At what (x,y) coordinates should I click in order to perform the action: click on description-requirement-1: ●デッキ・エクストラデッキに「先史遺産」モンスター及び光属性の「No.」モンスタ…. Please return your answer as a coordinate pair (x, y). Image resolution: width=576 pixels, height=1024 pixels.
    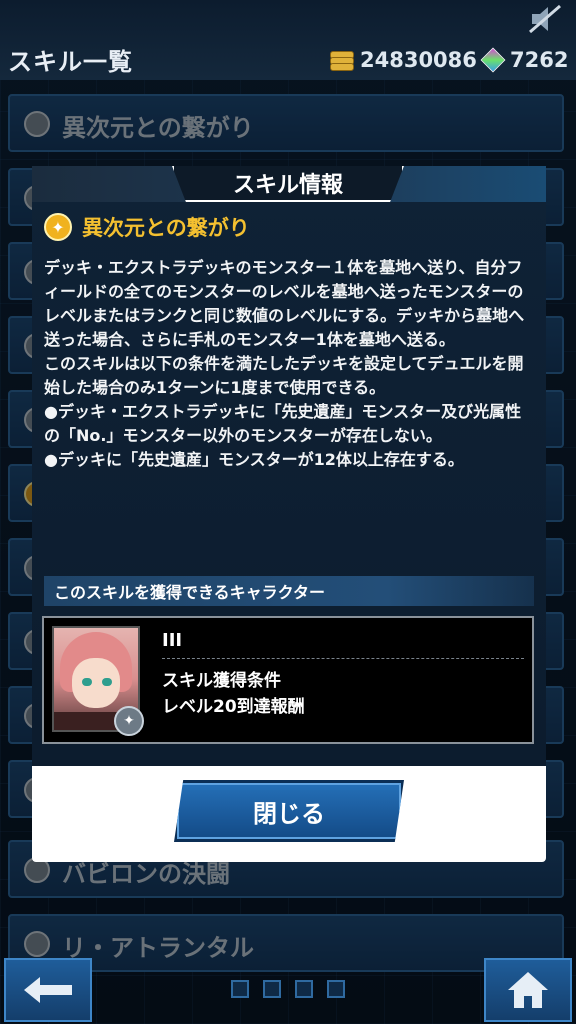
    Looking at the image, I should click on (283, 423).